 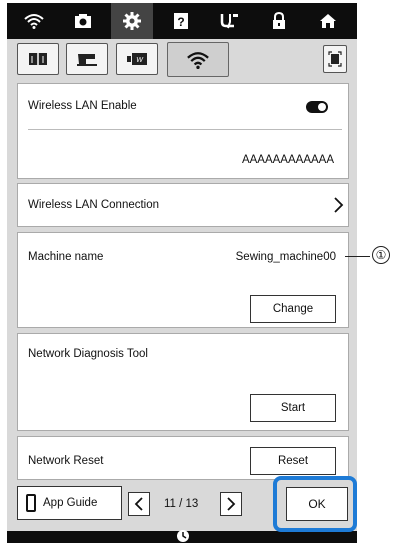 I want to click on settings-tabs: W, so click(x=182, y=59).